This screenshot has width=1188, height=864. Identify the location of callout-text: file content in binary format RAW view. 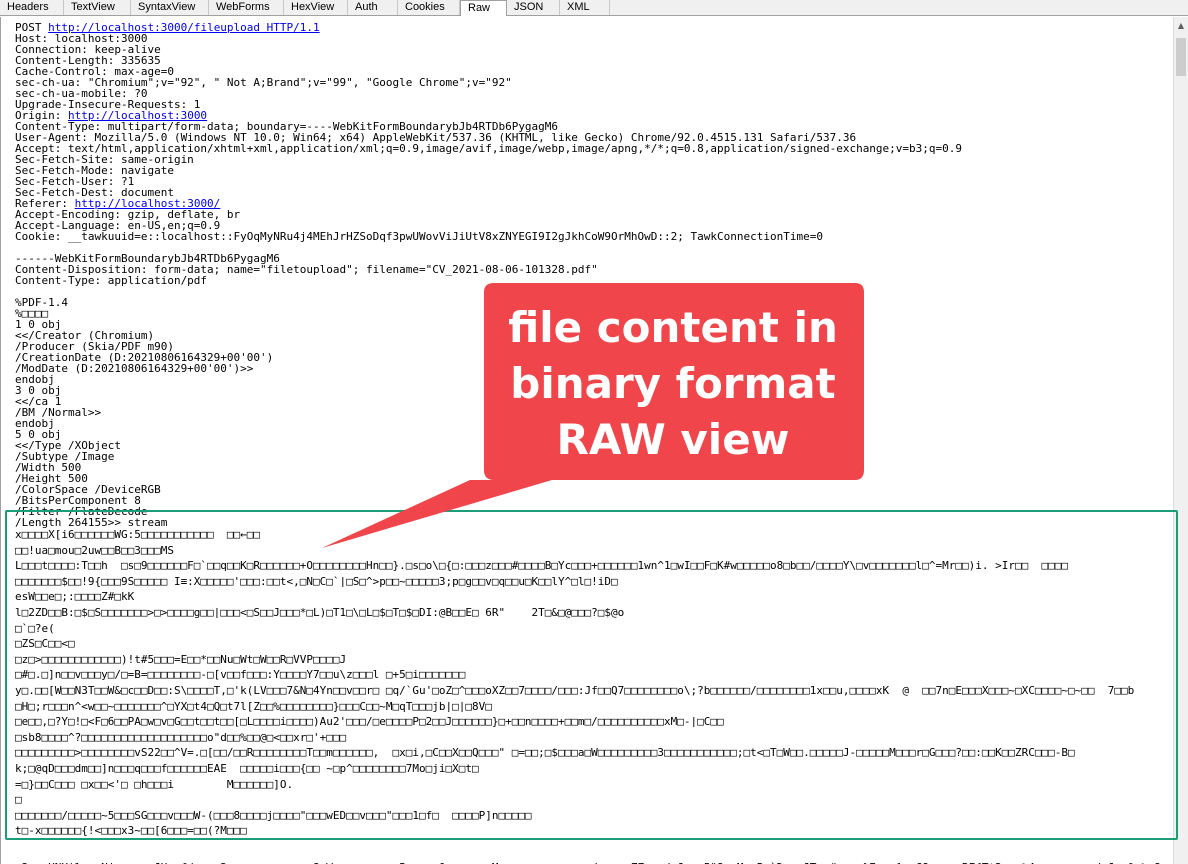
(673, 384).